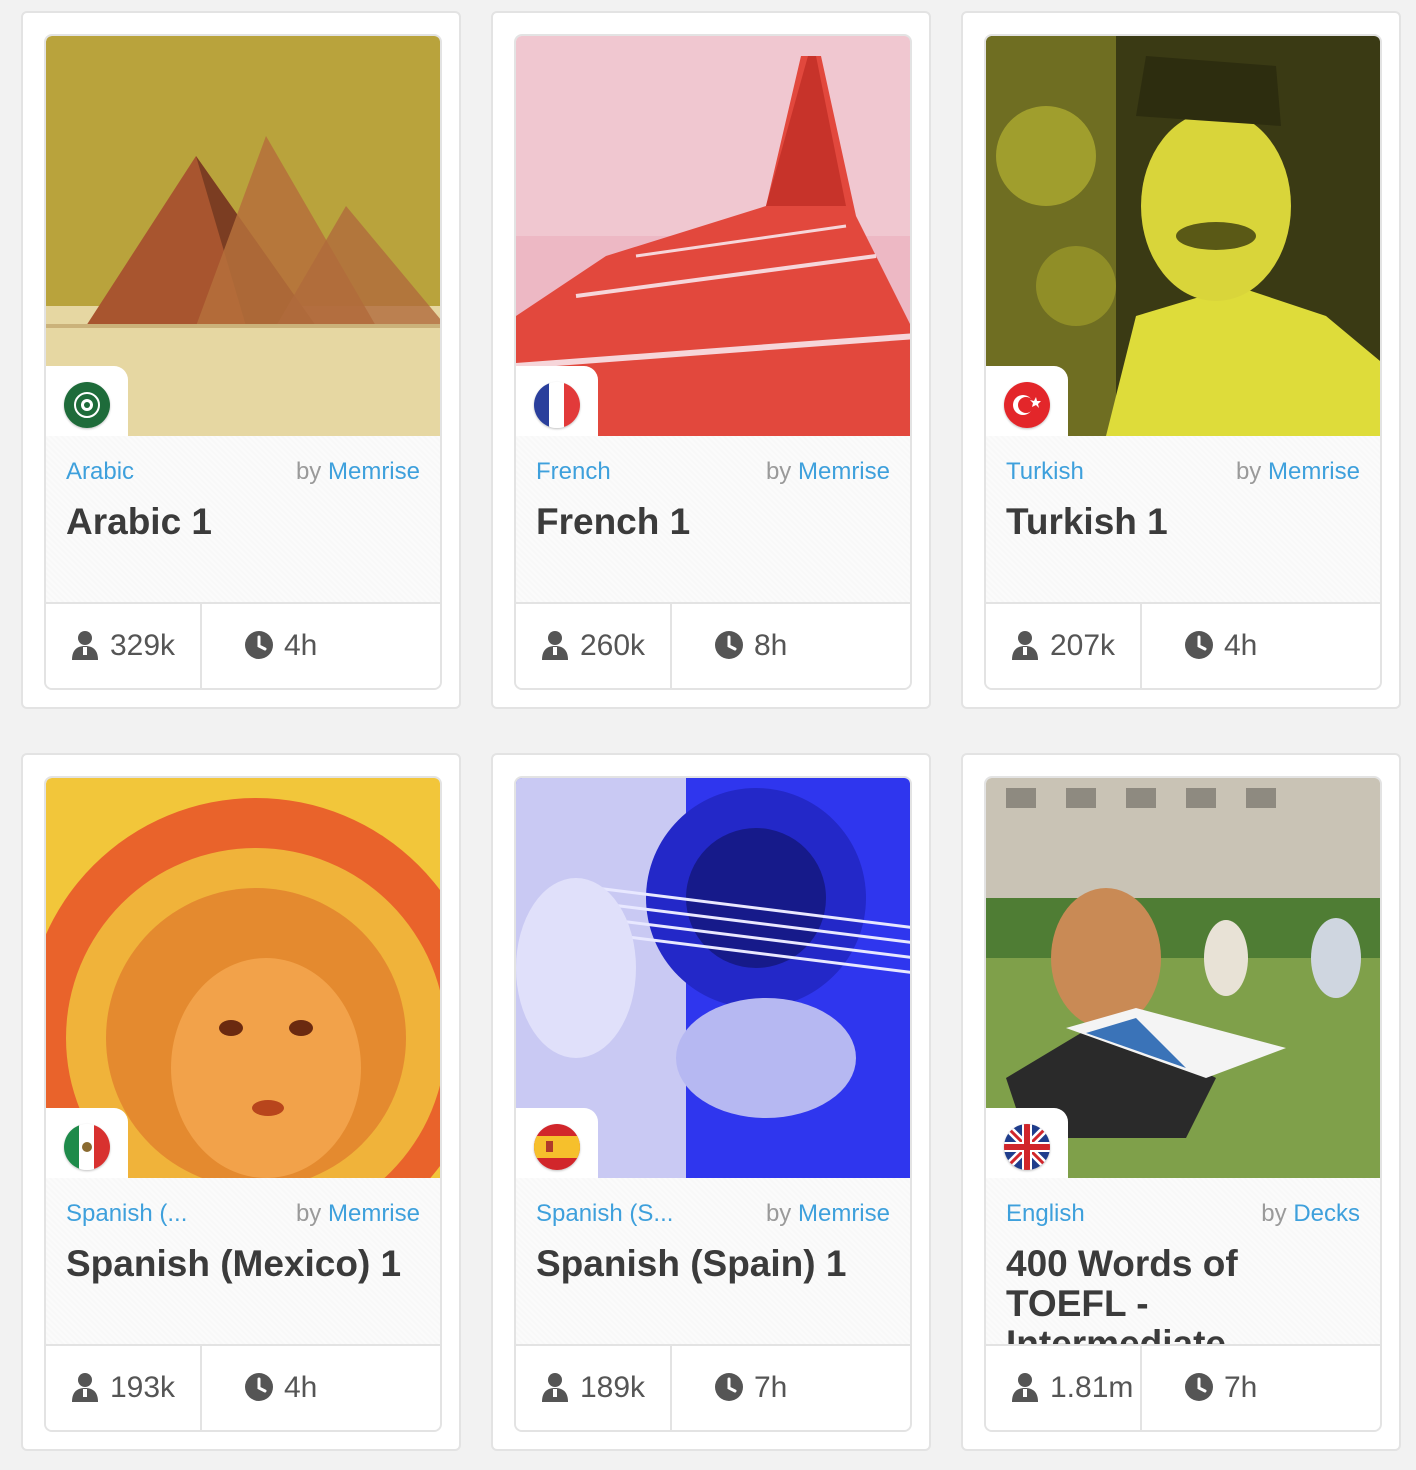 The image size is (1416, 1470). Describe the element at coordinates (1092, 1387) in the screenshot. I see `learners-count: 1.81m` at that location.